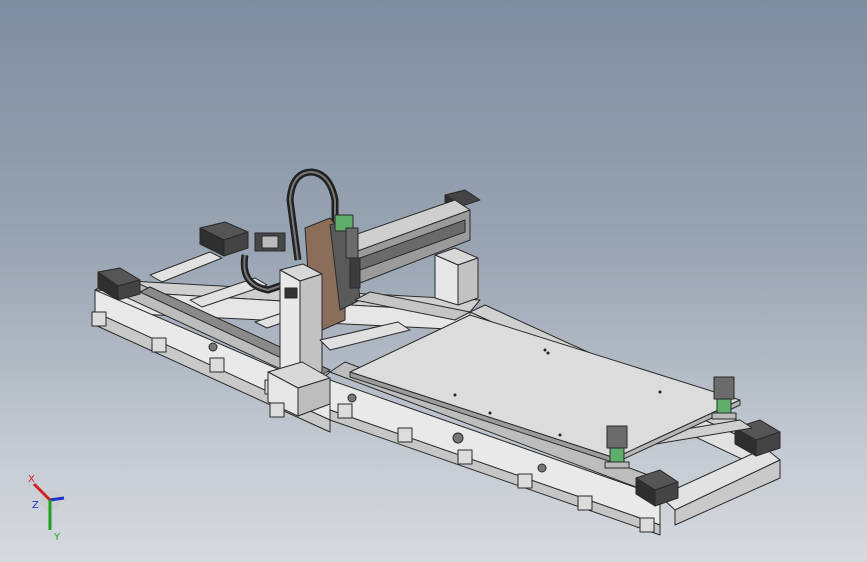 This screenshot has width=867, height=562. Describe the element at coordinates (57, 499) in the screenshot. I see `triad-z-axis` at that location.